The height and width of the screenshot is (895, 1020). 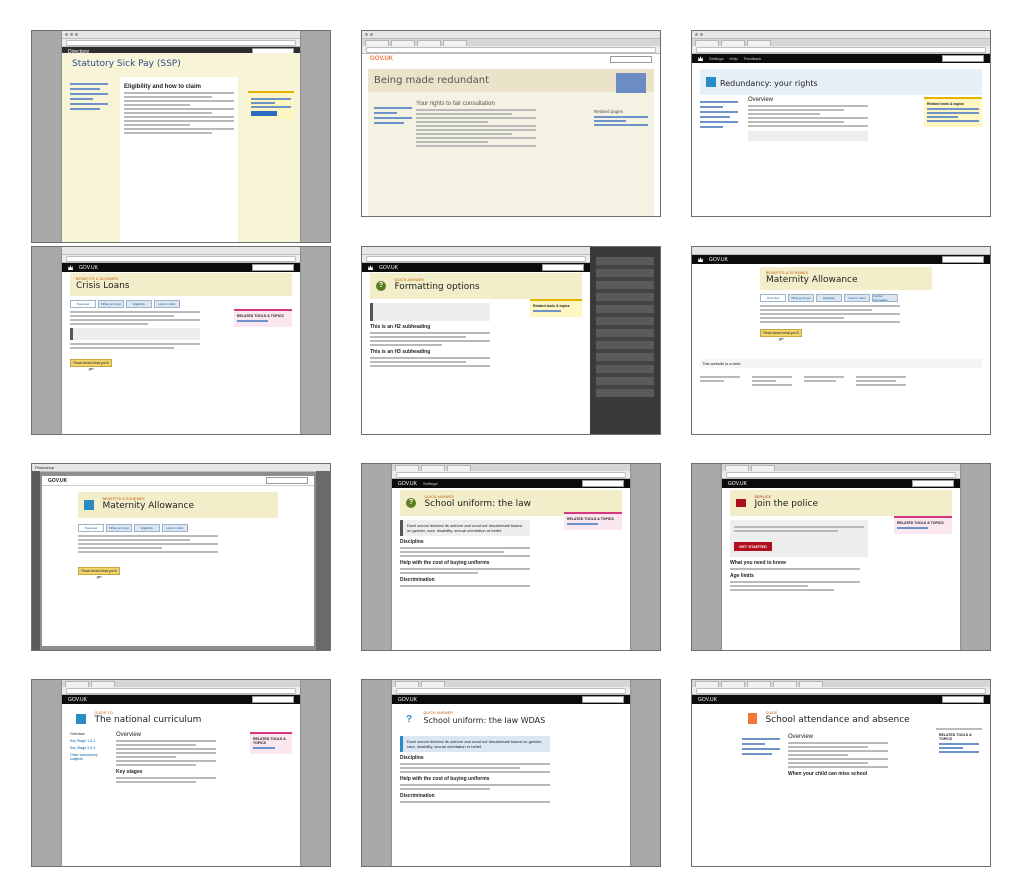 I want to click on get-started-button: GET STARTED, so click(x=753, y=546).